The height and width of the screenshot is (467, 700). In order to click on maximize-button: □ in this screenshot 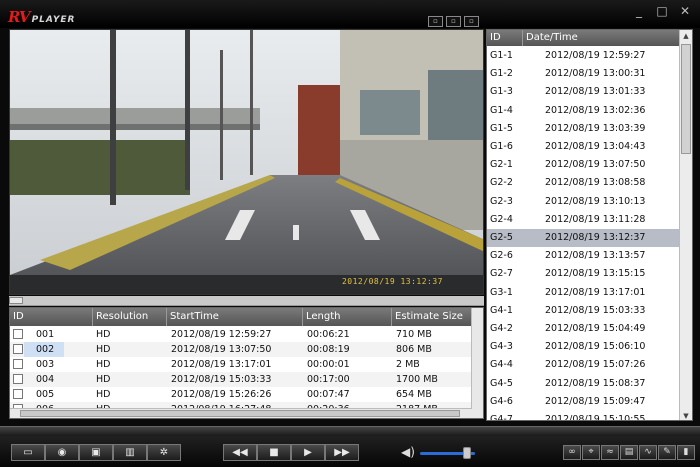, I will do `click(662, 11)`.